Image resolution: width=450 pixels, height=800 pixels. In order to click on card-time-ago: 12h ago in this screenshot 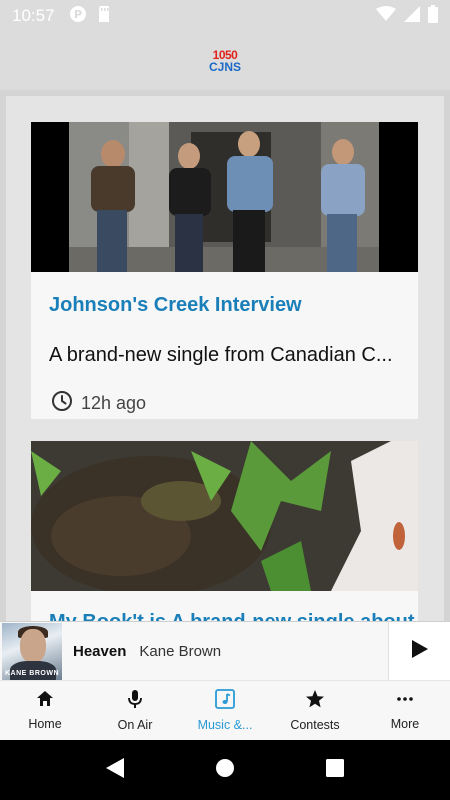, I will do `click(114, 403)`.